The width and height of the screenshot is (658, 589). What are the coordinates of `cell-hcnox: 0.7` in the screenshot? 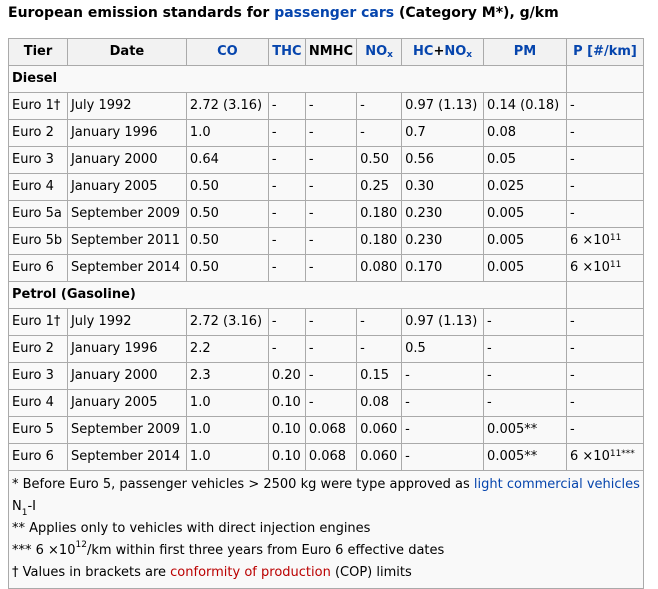 It's located at (443, 133).